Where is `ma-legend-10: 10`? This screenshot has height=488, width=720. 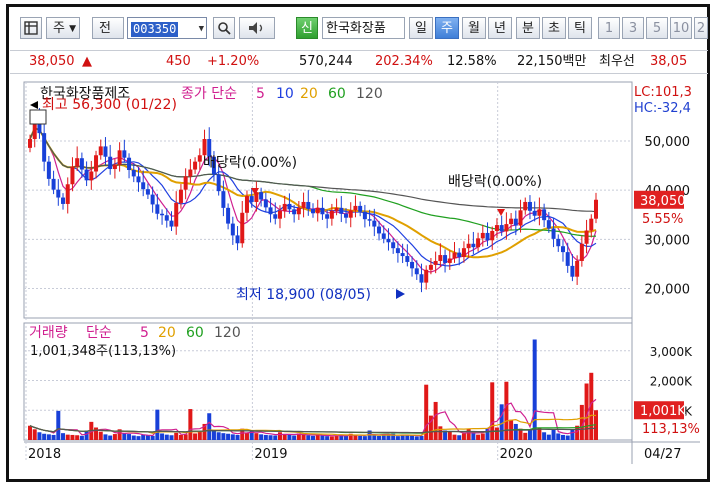 ma-legend-10: 10 is located at coordinates (285, 94).